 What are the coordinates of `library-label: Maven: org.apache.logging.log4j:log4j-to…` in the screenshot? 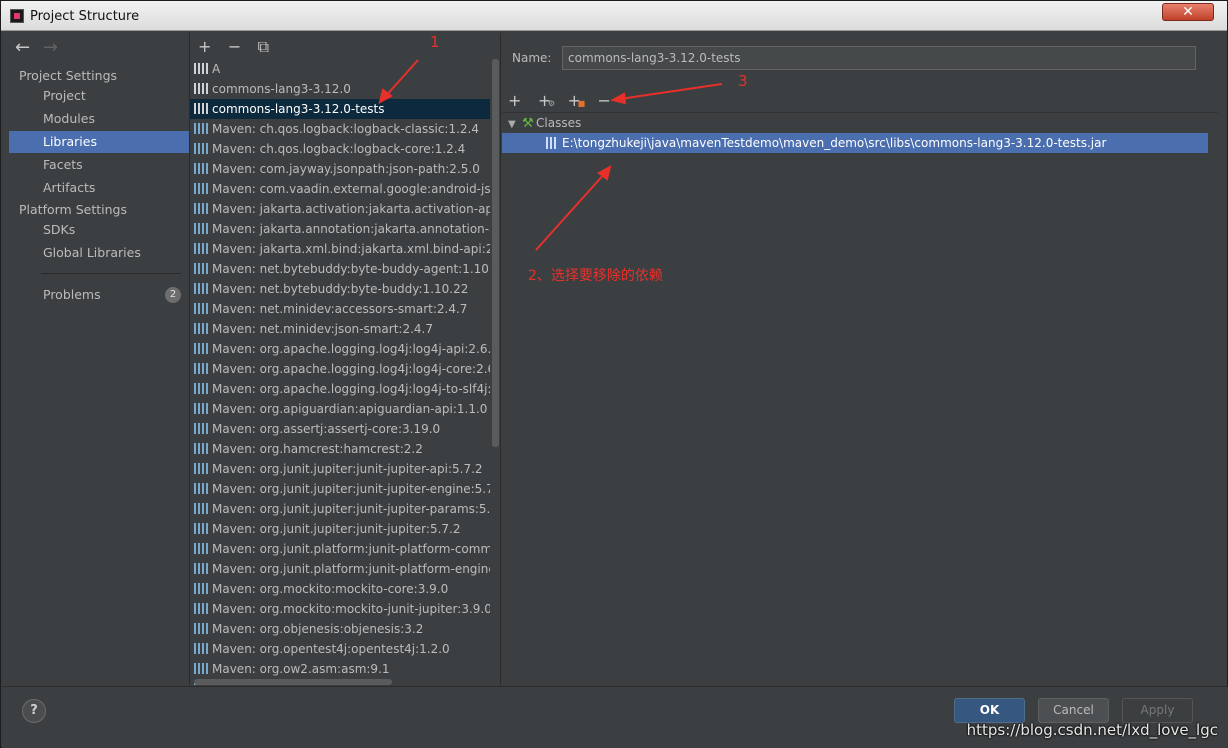 It's located at (351, 389).